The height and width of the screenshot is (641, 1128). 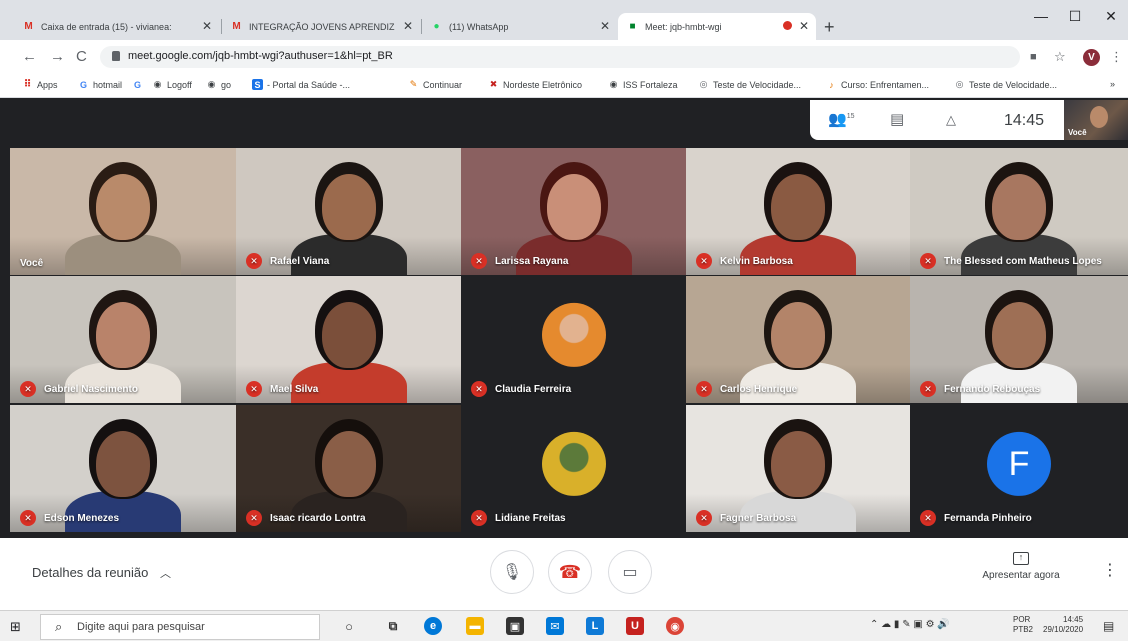 What do you see at coordinates (543, 84) in the screenshot?
I see `bookmark-label: Nordeste Eletrônico` at bounding box center [543, 84].